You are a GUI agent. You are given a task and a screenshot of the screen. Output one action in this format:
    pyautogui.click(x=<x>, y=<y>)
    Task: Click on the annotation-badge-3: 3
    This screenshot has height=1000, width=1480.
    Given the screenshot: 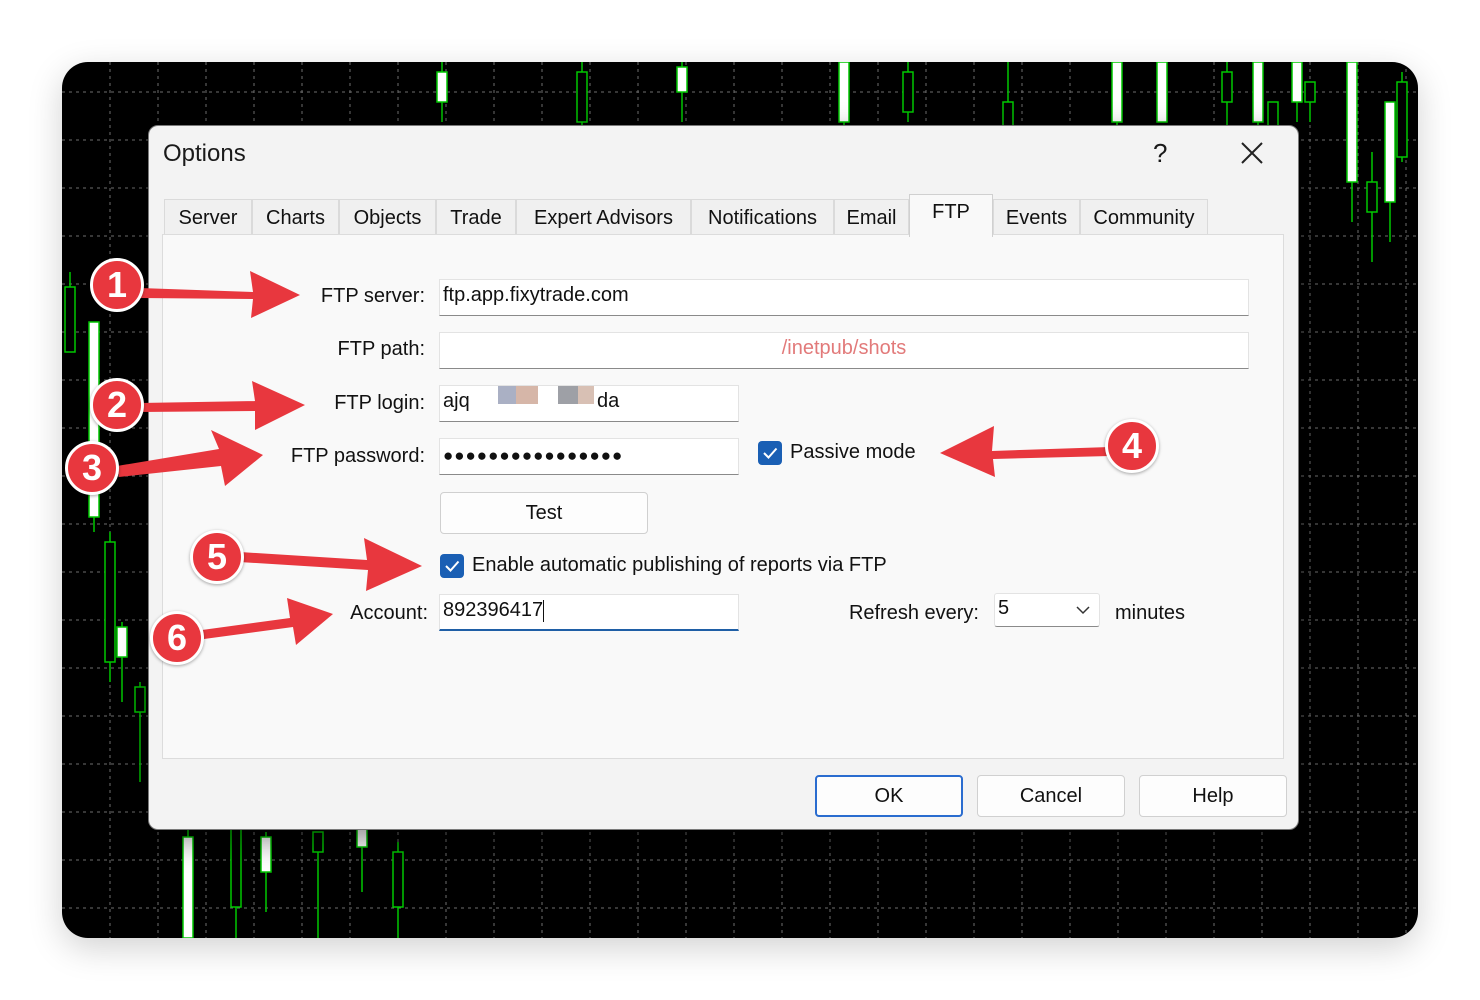 What is the action you would take?
    pyautogui.click(x=92, y=468)
    